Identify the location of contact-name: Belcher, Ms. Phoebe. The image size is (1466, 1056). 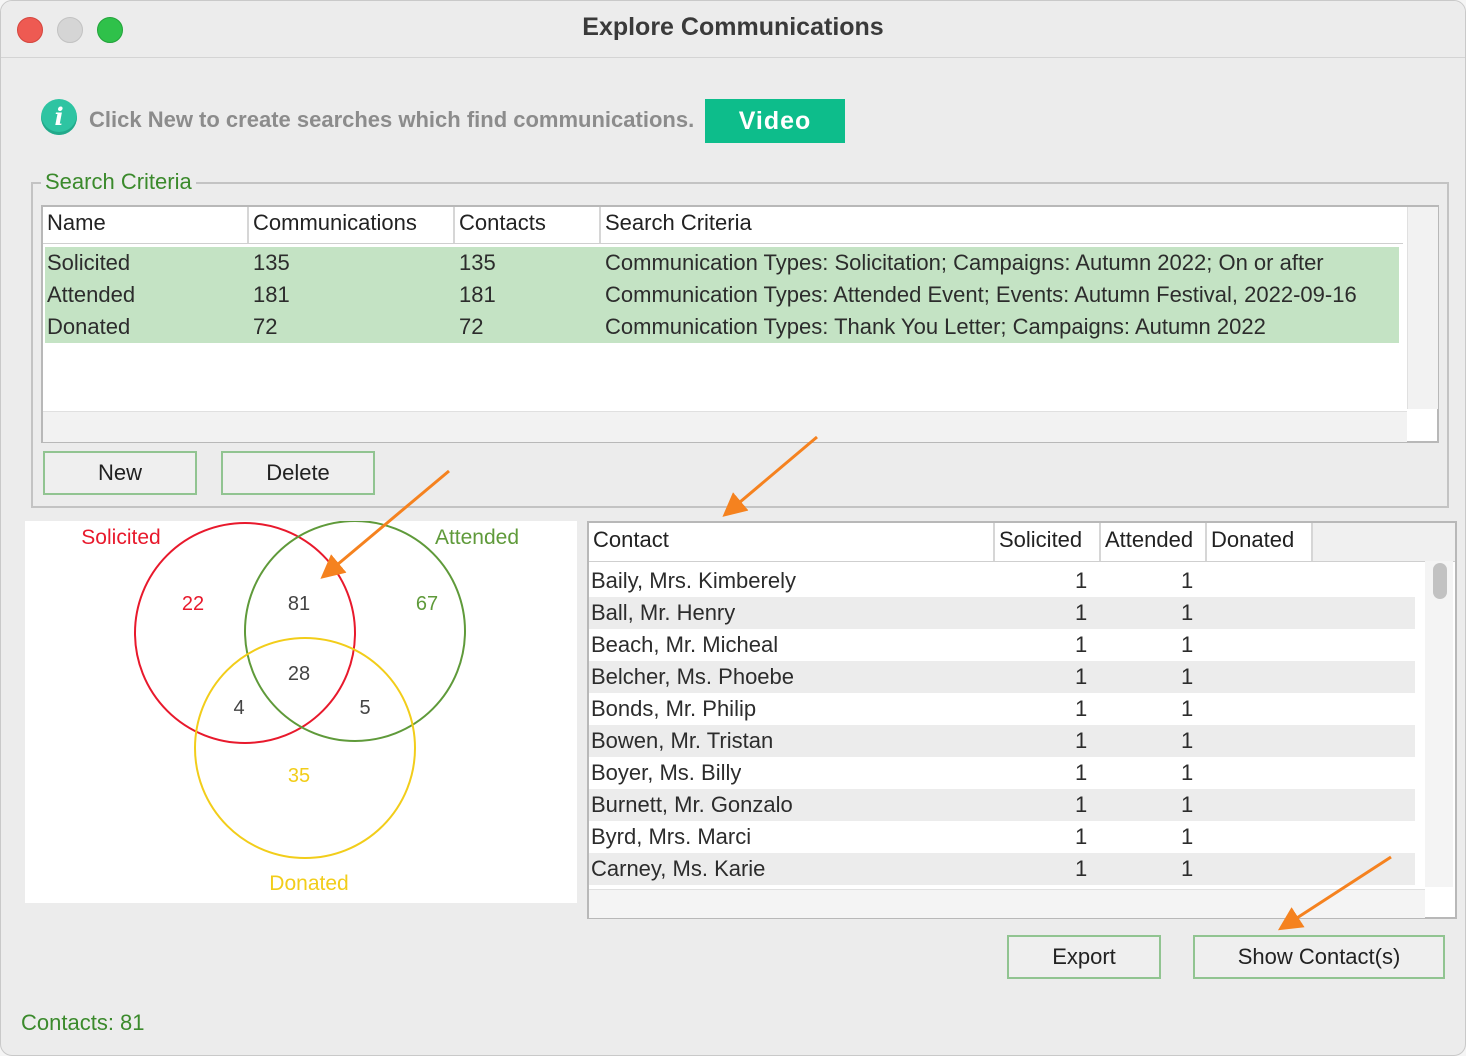
(693, 676).